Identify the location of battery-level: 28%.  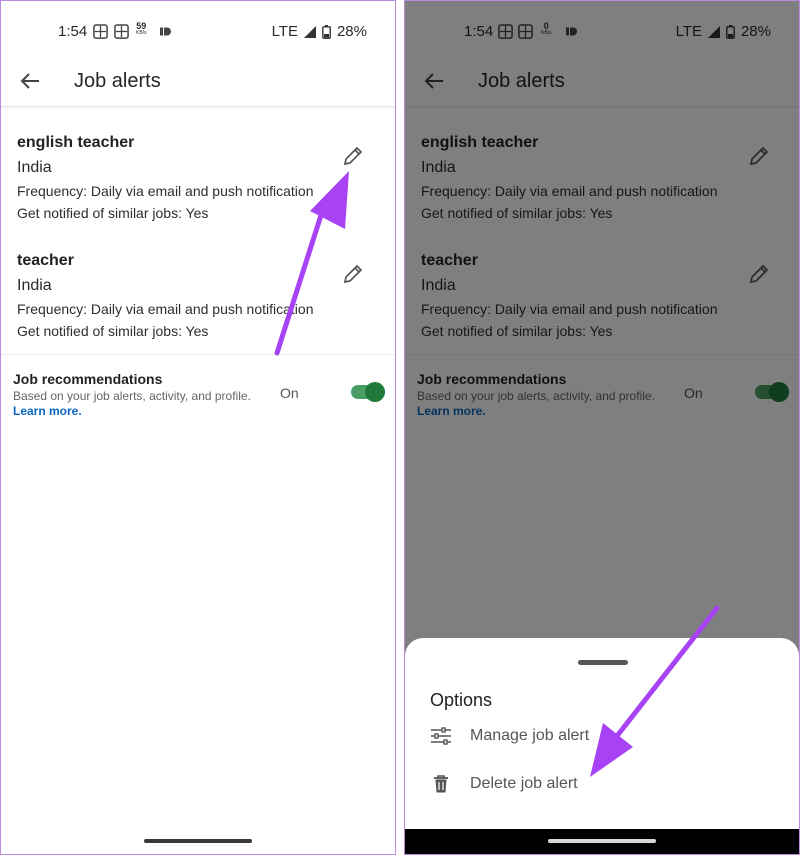
(351, 31).